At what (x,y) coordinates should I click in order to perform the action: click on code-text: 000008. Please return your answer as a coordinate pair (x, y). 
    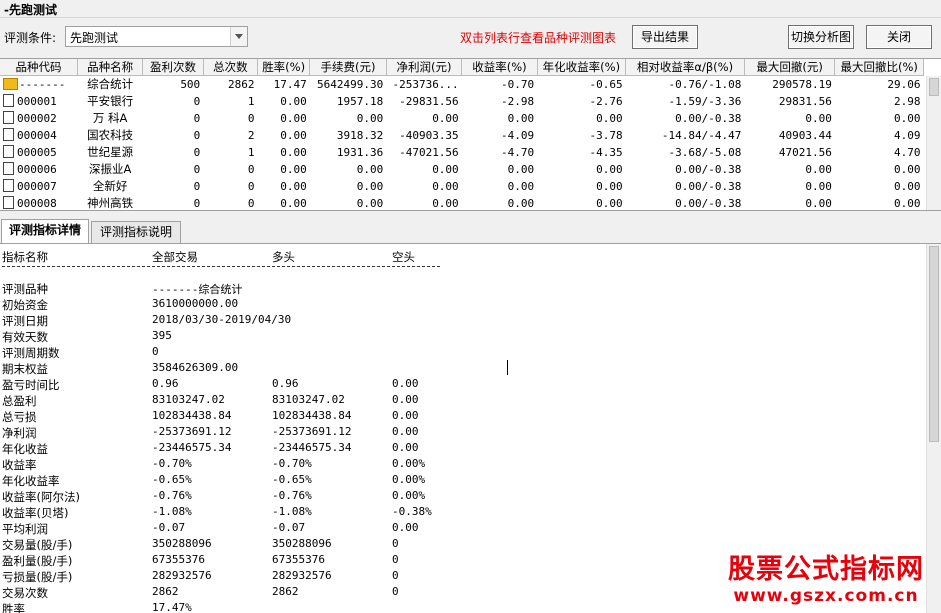
    Looking at the image, I should click on (37, 203).